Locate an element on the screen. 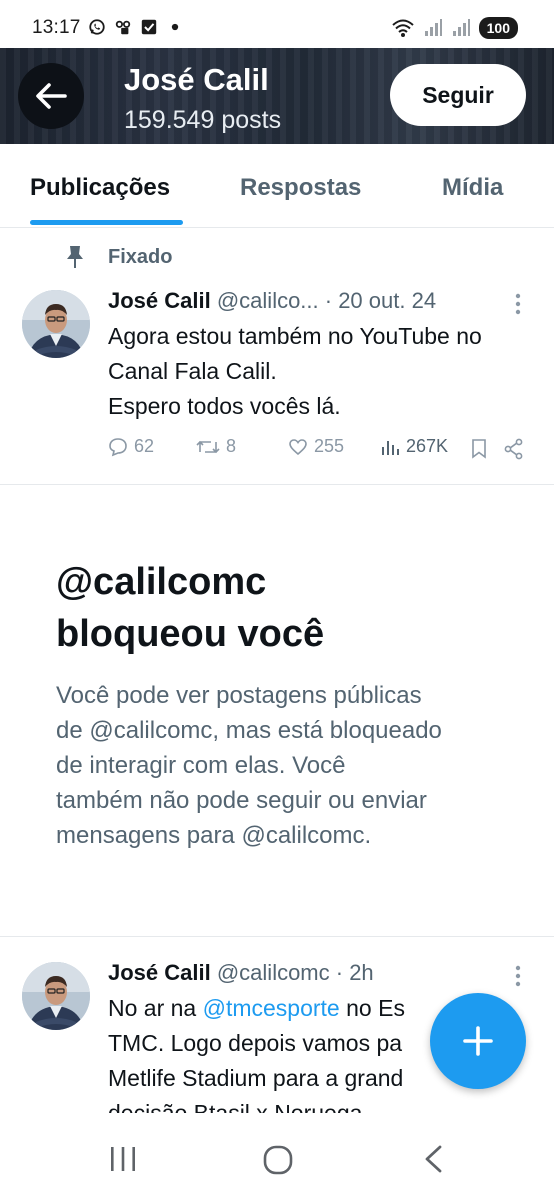 This screenshot has width=554, height=1200. retweet-icon is located at coordinates (208, 446).